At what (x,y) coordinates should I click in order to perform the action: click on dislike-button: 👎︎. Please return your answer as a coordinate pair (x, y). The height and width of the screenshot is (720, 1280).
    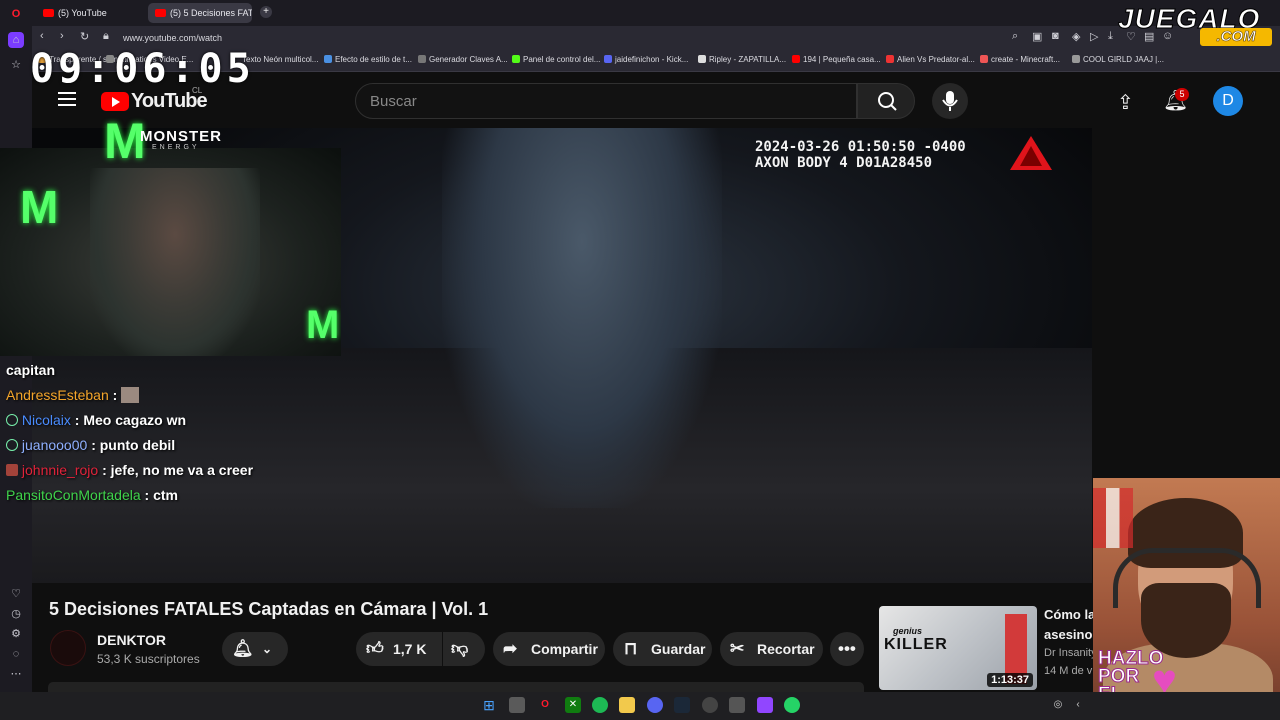
    Looking at the image, I should click on (464, 649).